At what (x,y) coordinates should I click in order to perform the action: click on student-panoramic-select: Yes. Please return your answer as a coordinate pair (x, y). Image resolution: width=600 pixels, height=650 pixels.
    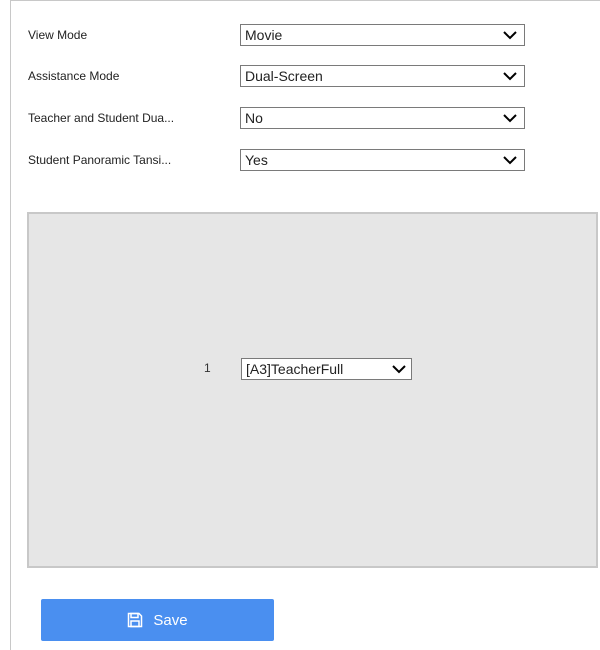
    Looking at the image, I should click on (382, 160).